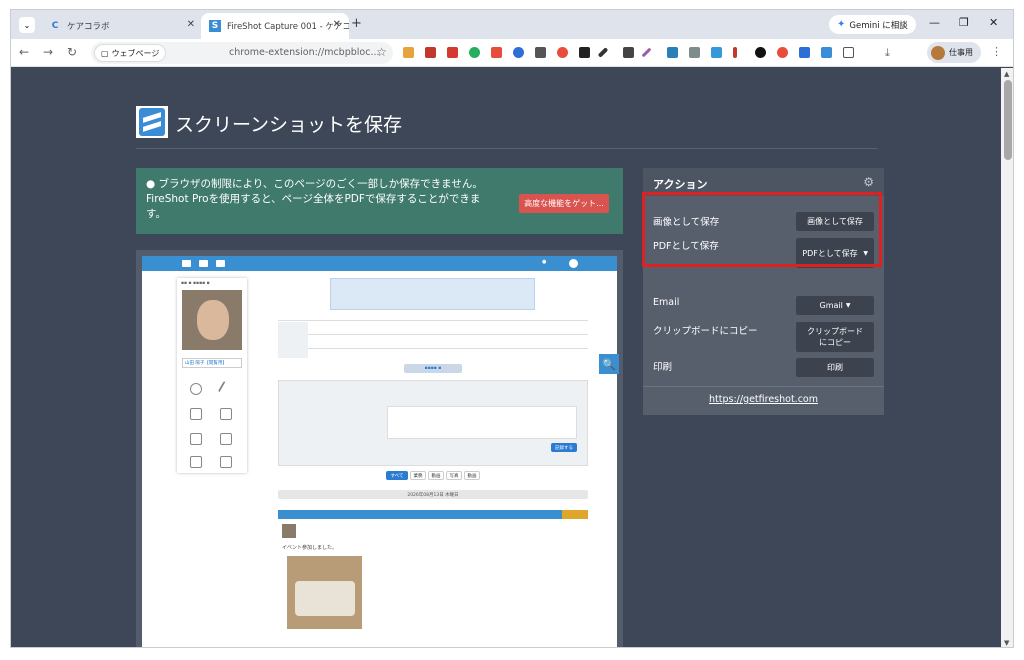 The height and width of the screenshot is (660, 1024). I want to click on close-window-button: ✕, so click(993, 22).